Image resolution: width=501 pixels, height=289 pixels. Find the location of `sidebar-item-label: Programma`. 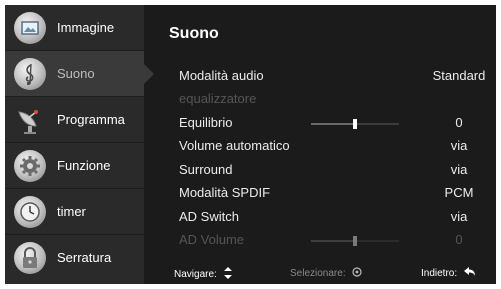

sidebar-item-label: Programma is located at coordinates (91, 119).